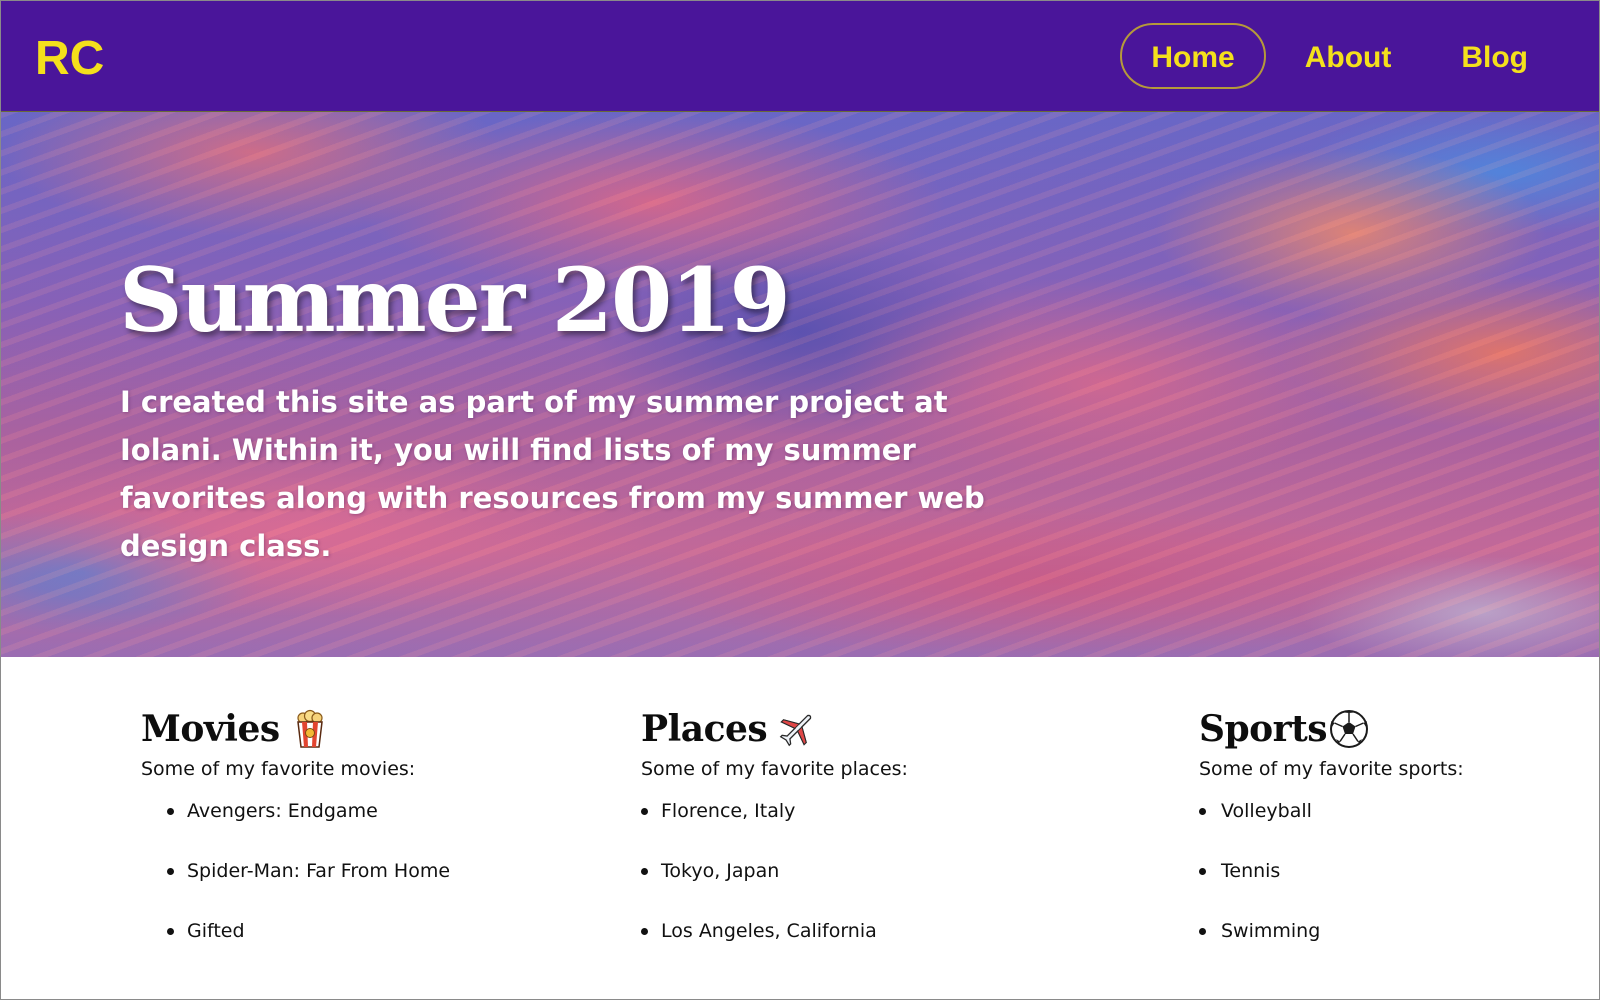 The height and width of the screenshot is (1000, 1600). What do you see at coordinates (800, 56) in the screenshot?
I see `top-navbar: RC Home About Blog` at bounding box center [800, 56].